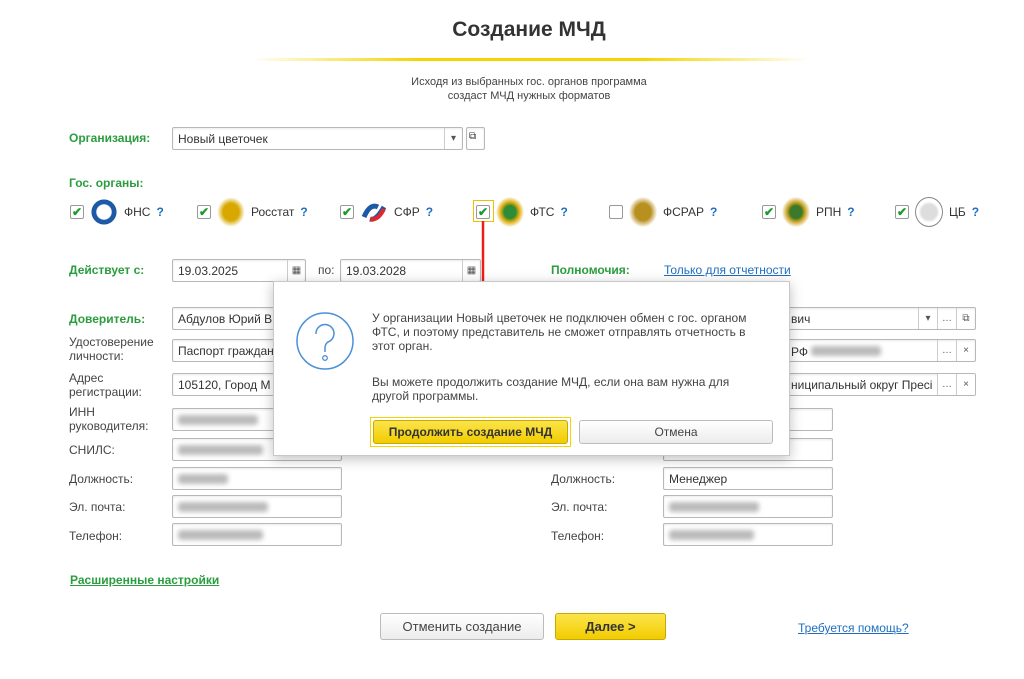 Image resolution: width=1024 pixels, height=679 pixels. I want to click on cancel-dialog-button: Отмена, so click(676, 432).